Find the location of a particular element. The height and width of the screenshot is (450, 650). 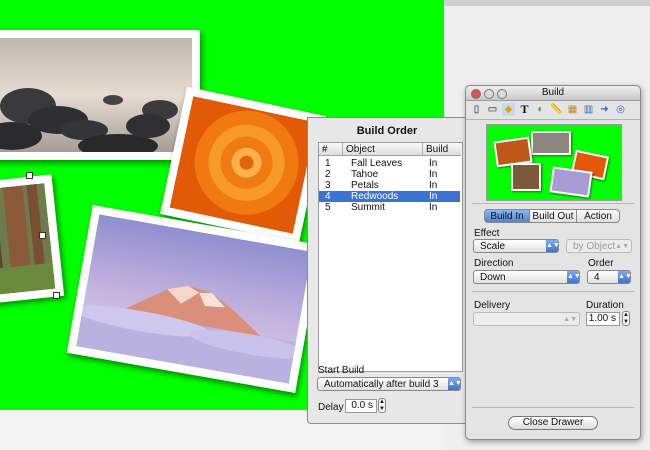

preview-tahoe is located at coordinates (551, 143).